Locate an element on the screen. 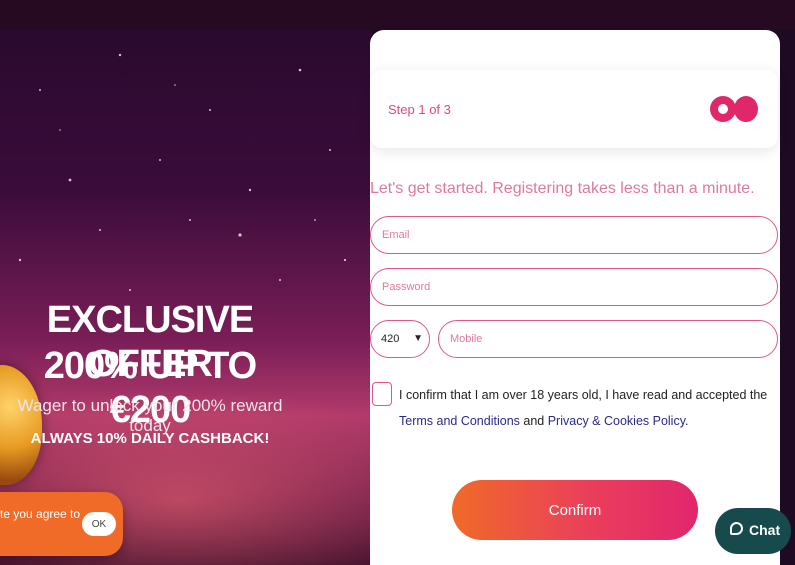  step-card: Step 1 of 3 is located at coordinates (574, 109).